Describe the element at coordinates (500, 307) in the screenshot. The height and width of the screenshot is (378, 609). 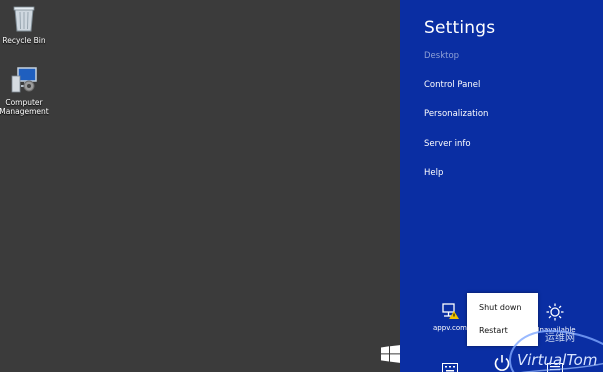
I see `shut-down-option: Shut down` at that location.